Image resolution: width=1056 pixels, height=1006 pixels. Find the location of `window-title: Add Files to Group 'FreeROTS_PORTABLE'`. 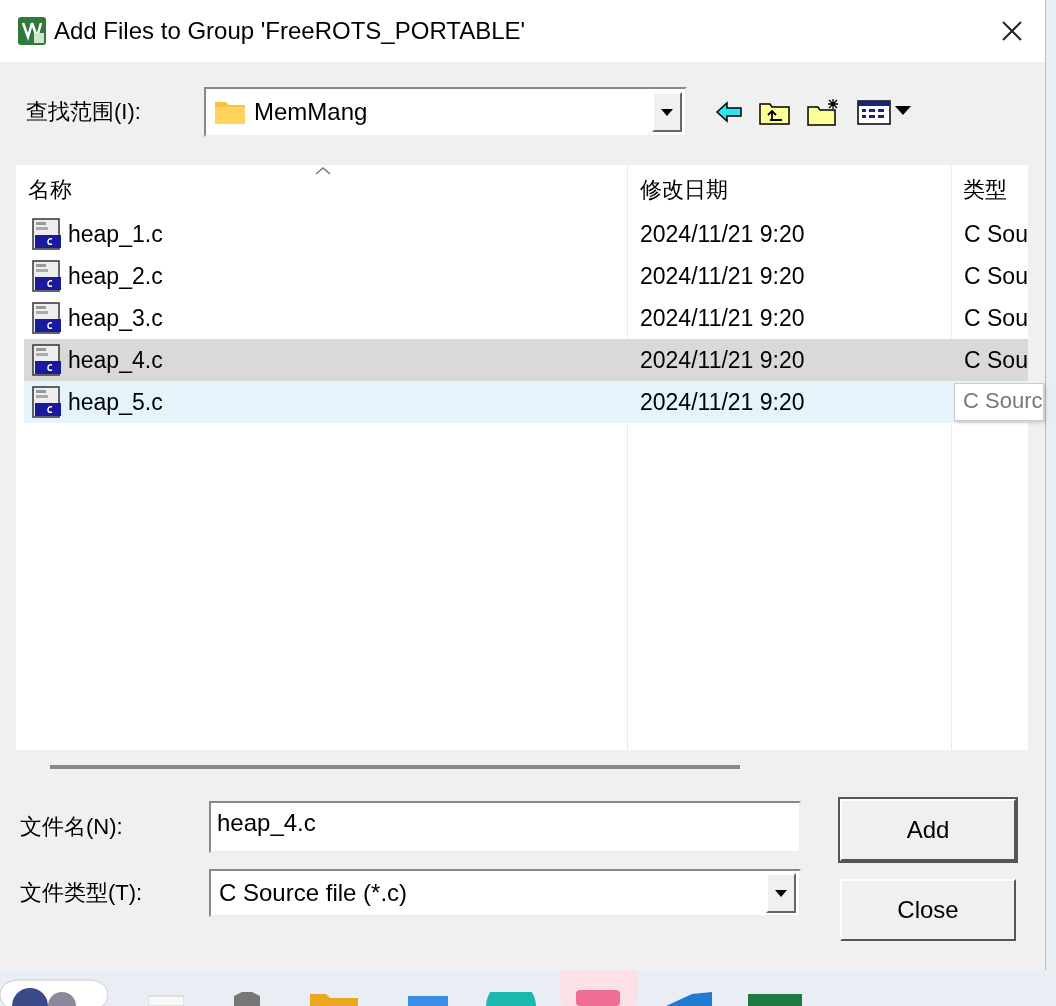

window-title: Add Files to Group 'FreeROTS_PORTABLE' is located at coordinates (290, 31).